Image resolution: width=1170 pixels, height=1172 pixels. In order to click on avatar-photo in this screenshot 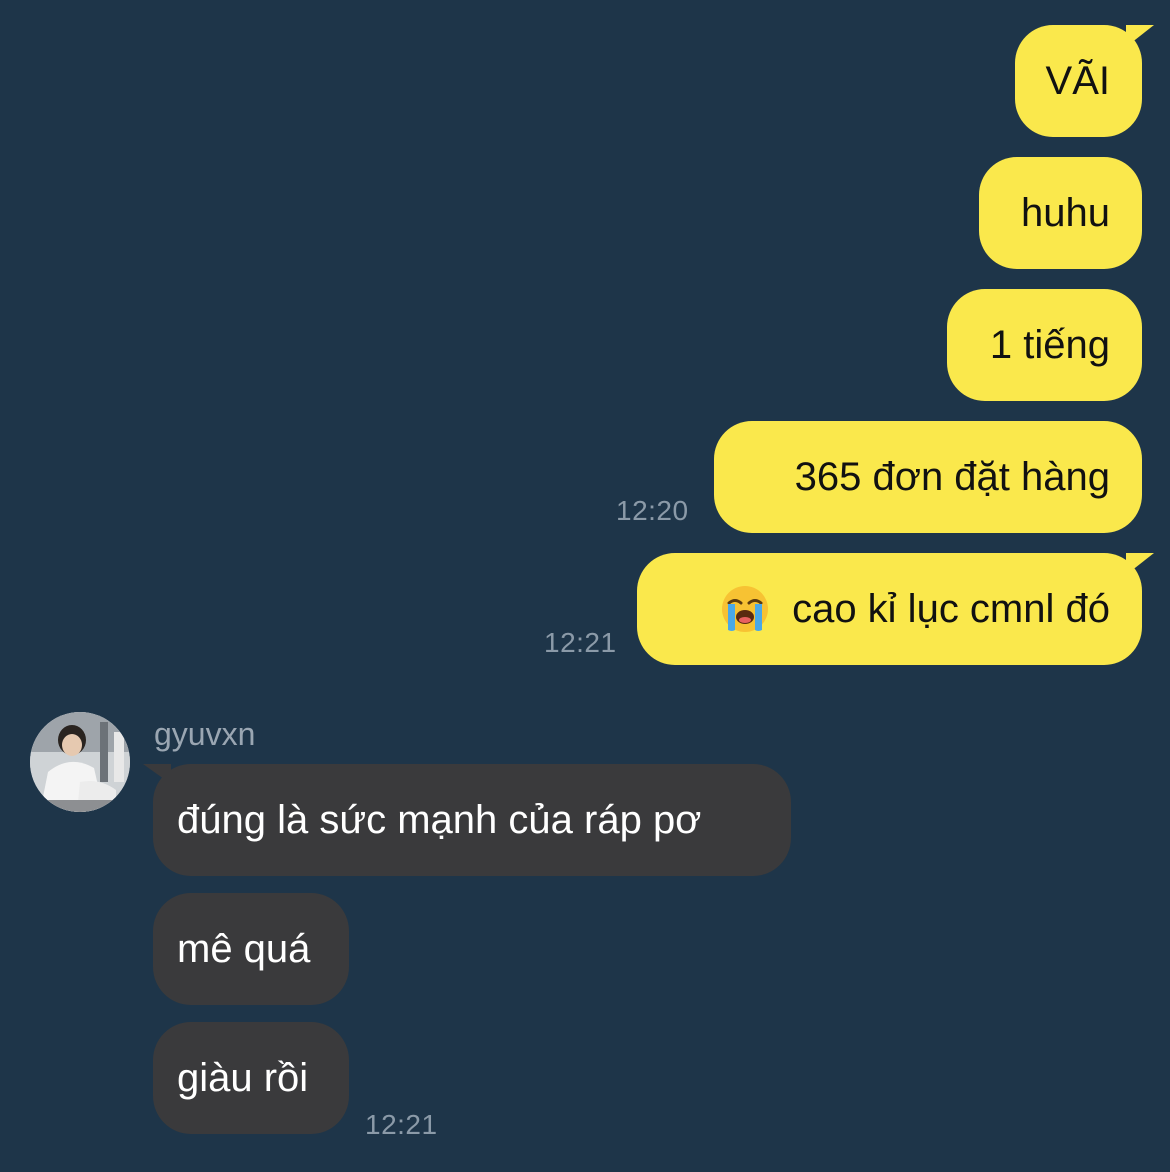, I will do `click(80, 762)`.